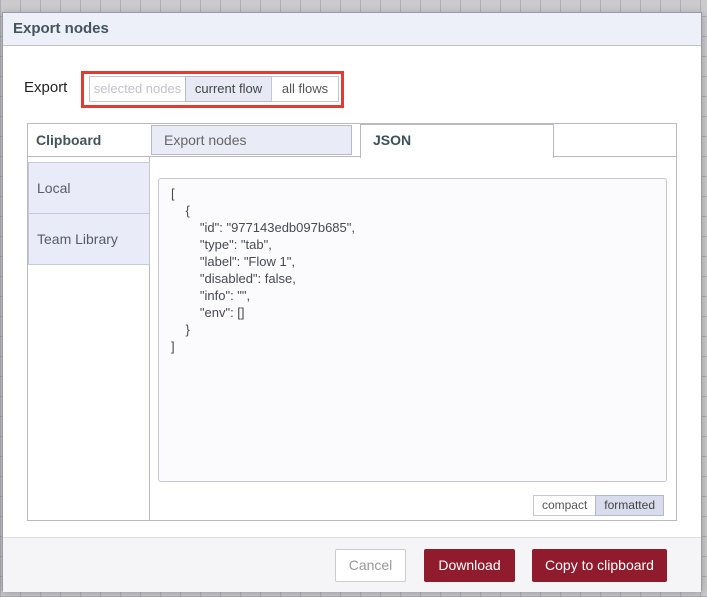 The height and width of the screenshot is (597, 707). What do you see at coordinates (68, 140) in the screenshot?
I see `tab-clipboard: Clipboard` at bounding box center [68, 140].